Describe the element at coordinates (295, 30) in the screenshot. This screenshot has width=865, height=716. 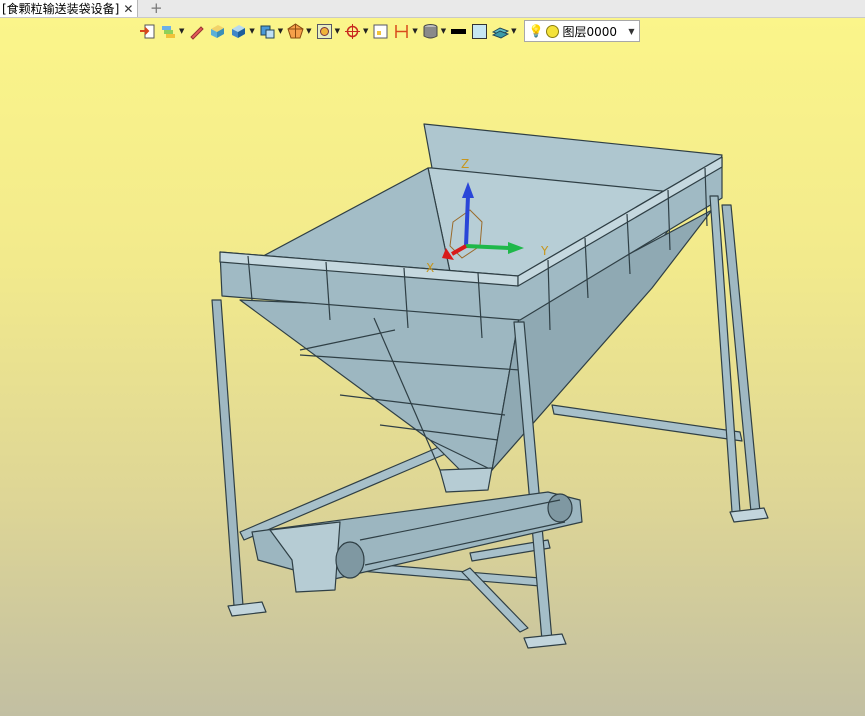
I see `render-mode-icon` at that location.